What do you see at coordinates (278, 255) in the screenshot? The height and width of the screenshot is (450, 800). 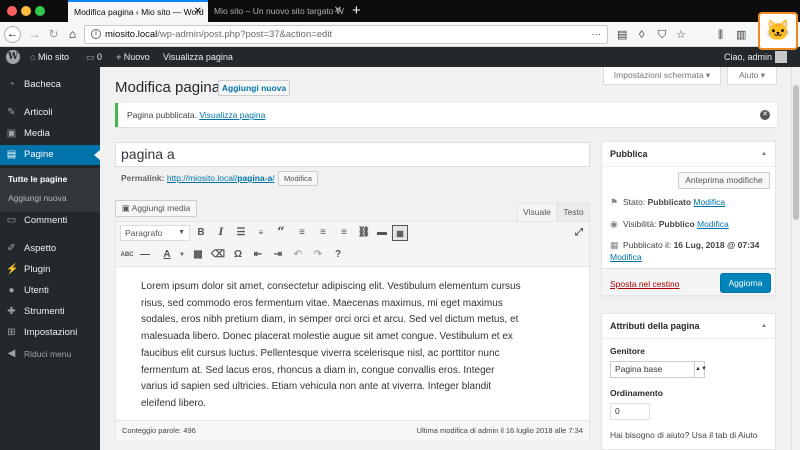 I see `indent-icon: ⇥` at bounding box center [278, 255].